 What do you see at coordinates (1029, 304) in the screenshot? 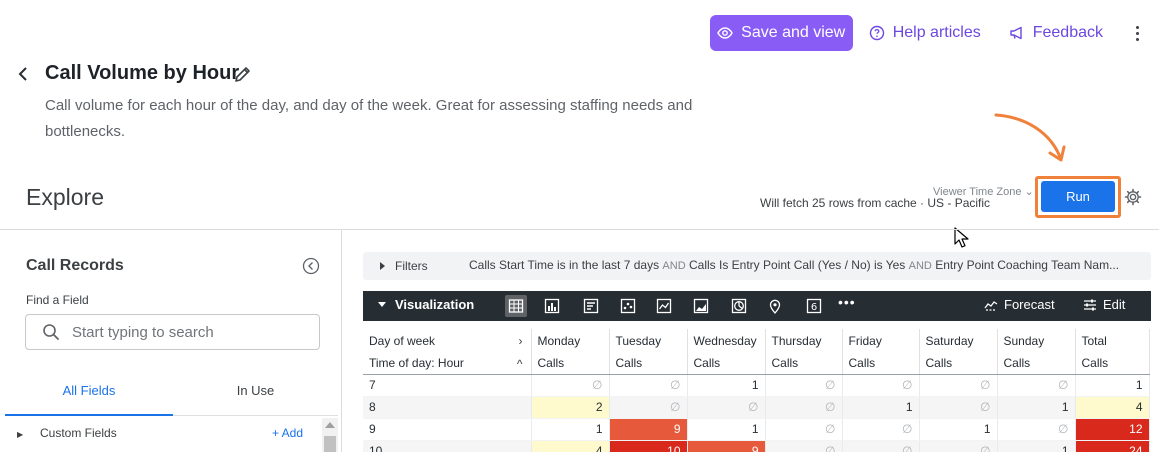
I see `forecast-label: Forecast` at bounding box center [1029, 304].